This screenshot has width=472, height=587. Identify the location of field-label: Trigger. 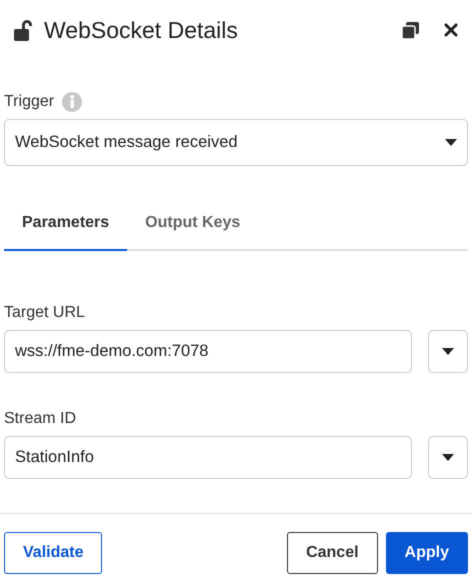
(29, 102).